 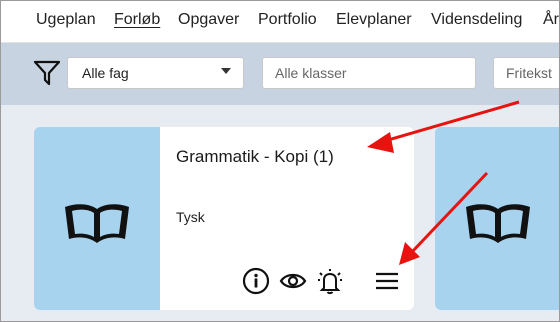 What do you see at coordinates (330, 281) in the screenshot?
I see `bell-alert-icon` at bounding box center [330, 281].